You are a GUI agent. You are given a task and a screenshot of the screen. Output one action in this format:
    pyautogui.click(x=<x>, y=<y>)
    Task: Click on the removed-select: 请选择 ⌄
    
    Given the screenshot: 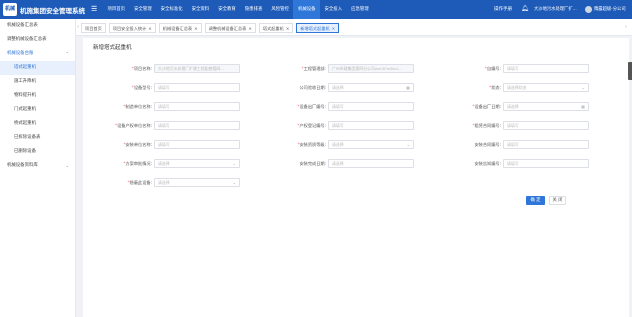 What is the action you would take?
    pyautogui.click(x=197, y=182)
    